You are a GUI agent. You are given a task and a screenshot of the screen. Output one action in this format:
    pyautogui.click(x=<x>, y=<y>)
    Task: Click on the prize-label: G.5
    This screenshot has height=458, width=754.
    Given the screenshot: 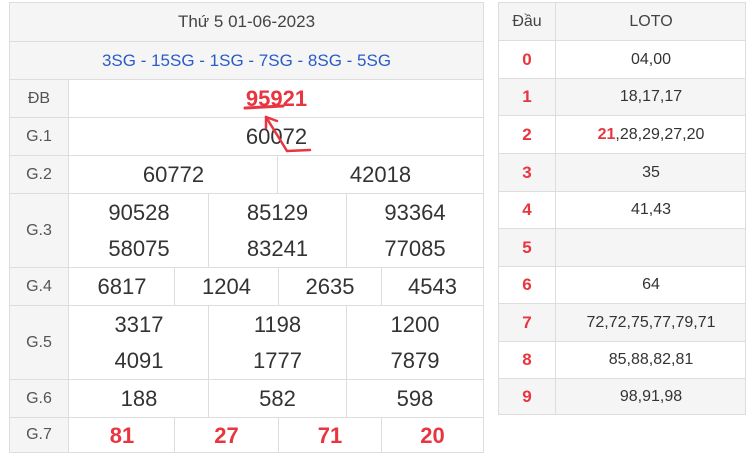 What is the action you would take?
    pyautogui.click(x=39, y=342)
    